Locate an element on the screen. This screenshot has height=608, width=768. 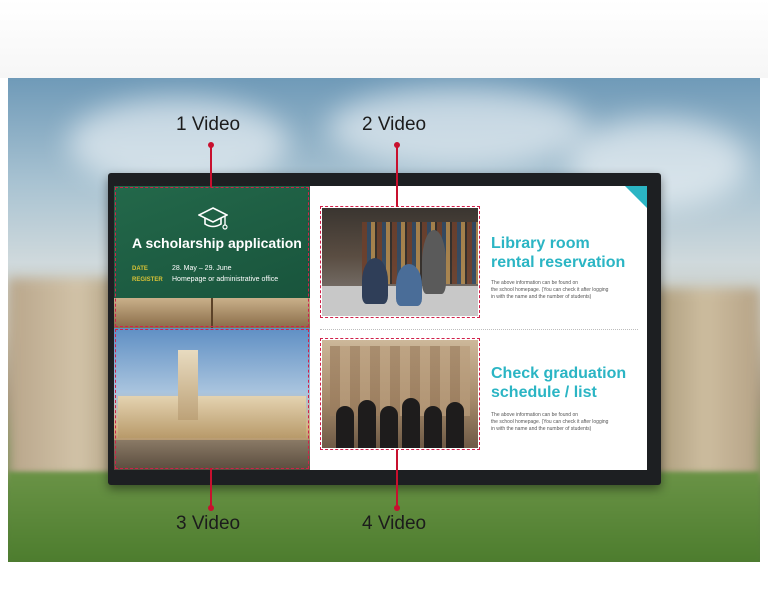
callout-4-line is located at coordinates (397, 479).